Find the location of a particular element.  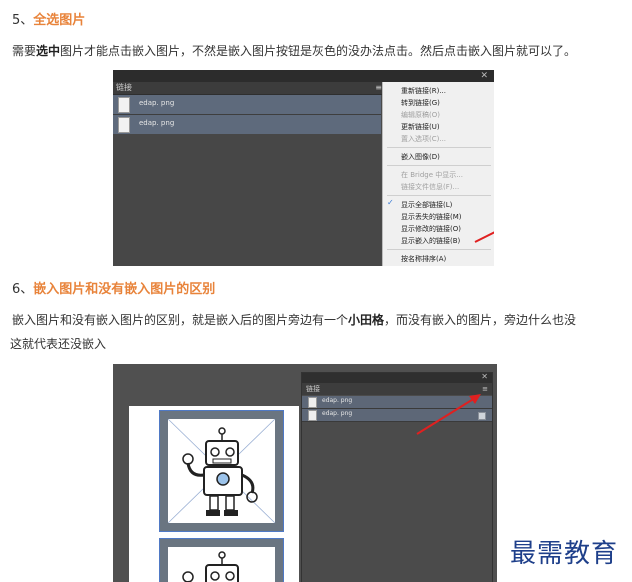

section-title: 全选图片 is located at coordinates (59, 20).